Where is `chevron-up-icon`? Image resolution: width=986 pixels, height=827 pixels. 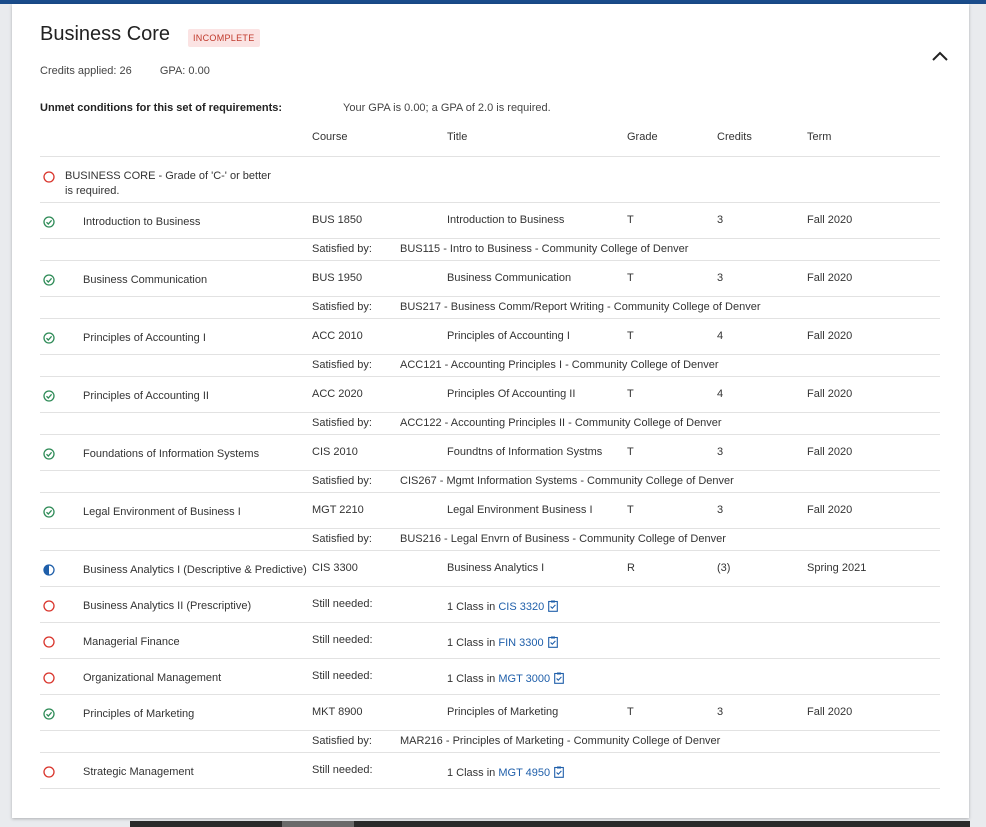
chevron-up-icon is located at coordinates (940, 56).